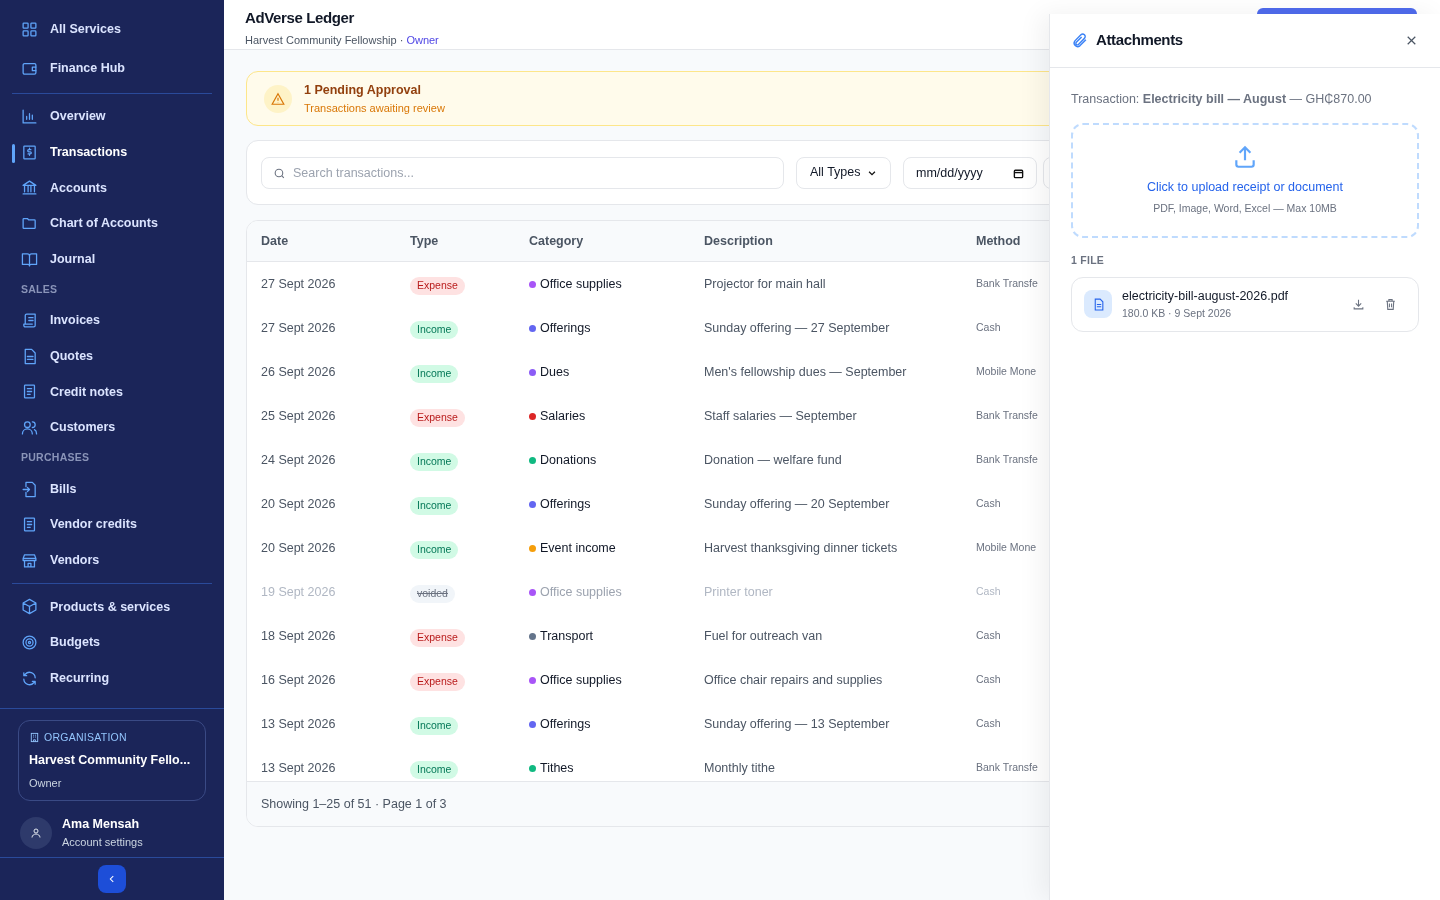  I want to click on method-cell-text: Bank Transfe, so click(1007, 460).